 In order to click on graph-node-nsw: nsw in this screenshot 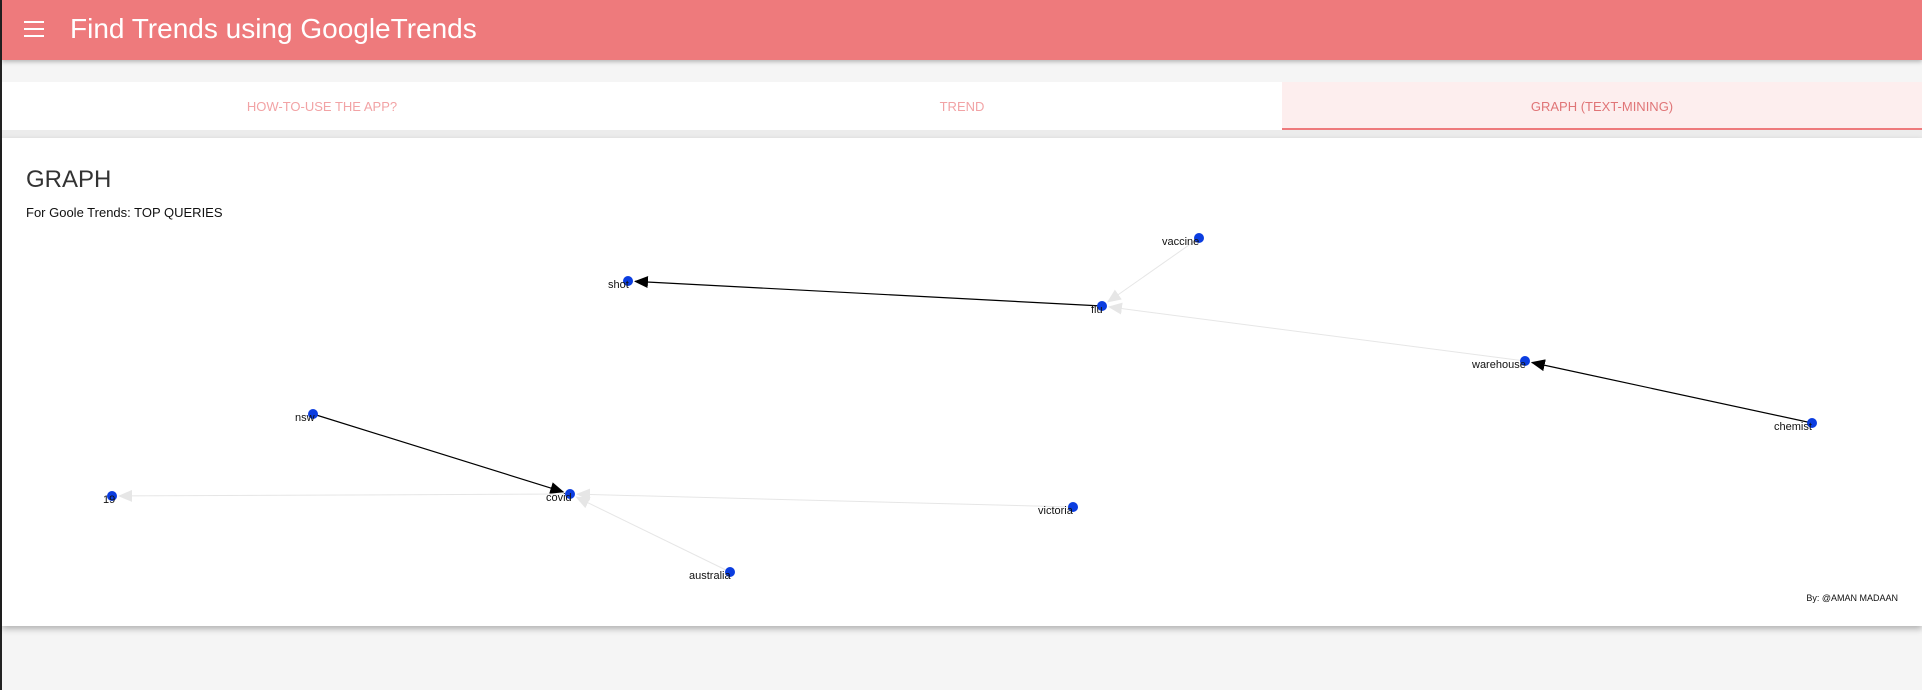, I will do `click(306, 416)`.